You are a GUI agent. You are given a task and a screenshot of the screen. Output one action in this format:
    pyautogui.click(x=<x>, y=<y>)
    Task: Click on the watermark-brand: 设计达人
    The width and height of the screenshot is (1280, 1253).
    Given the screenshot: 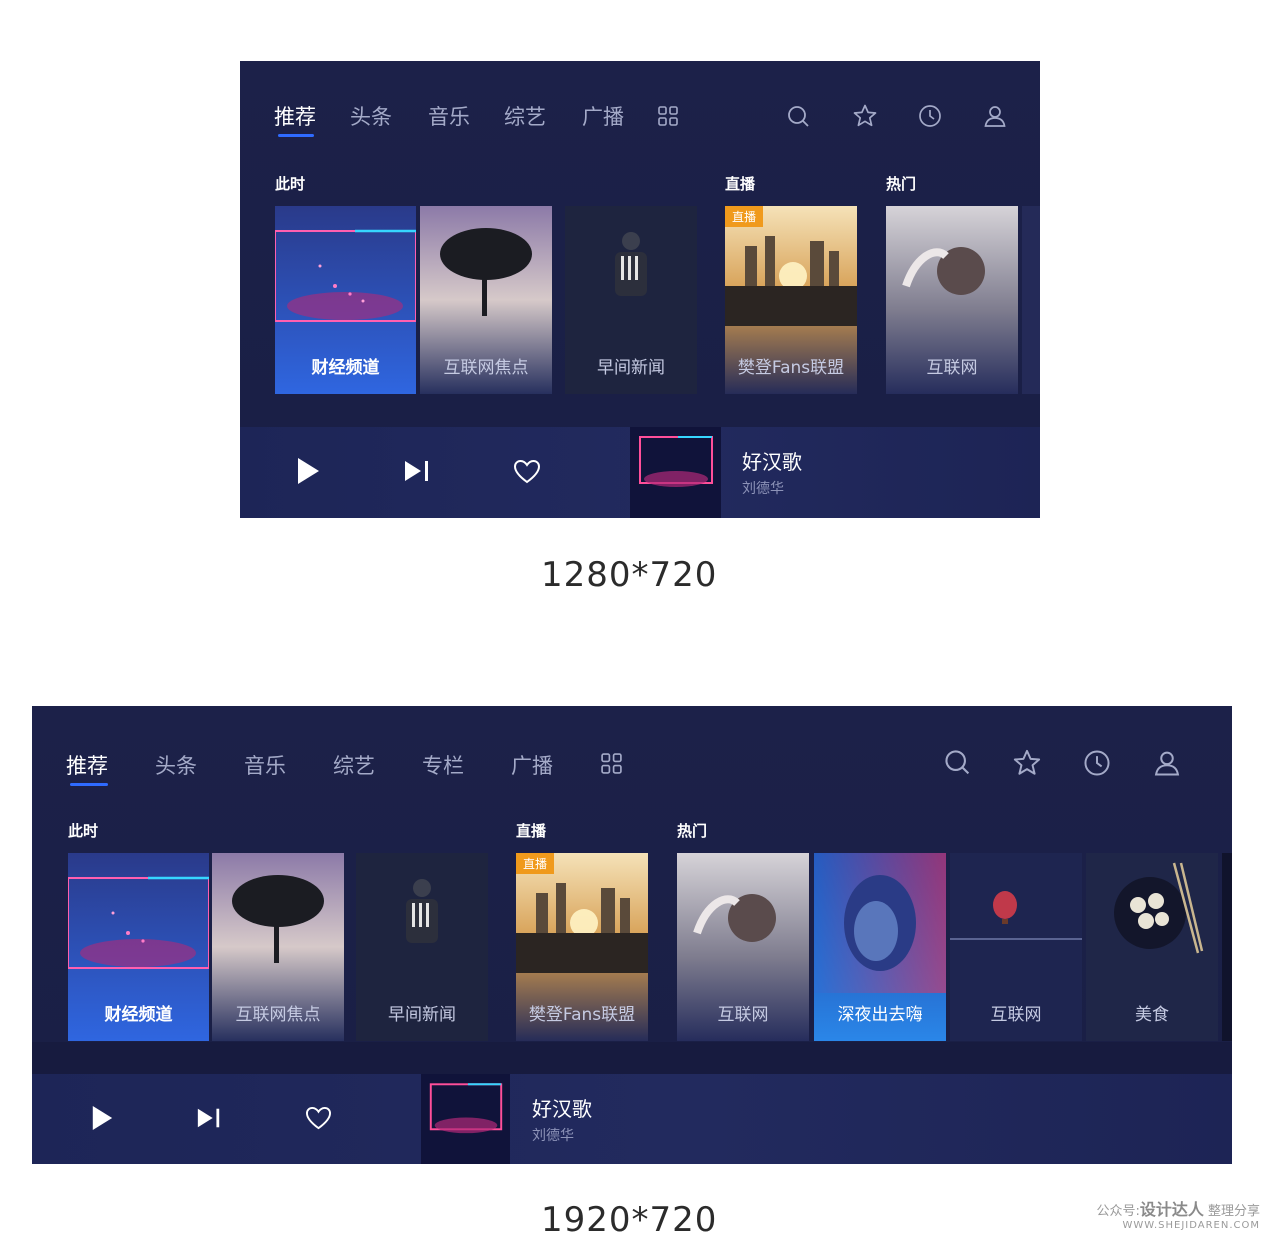 What is the action you would take?
    pyautogui.click(x=1171, y=1209)
    